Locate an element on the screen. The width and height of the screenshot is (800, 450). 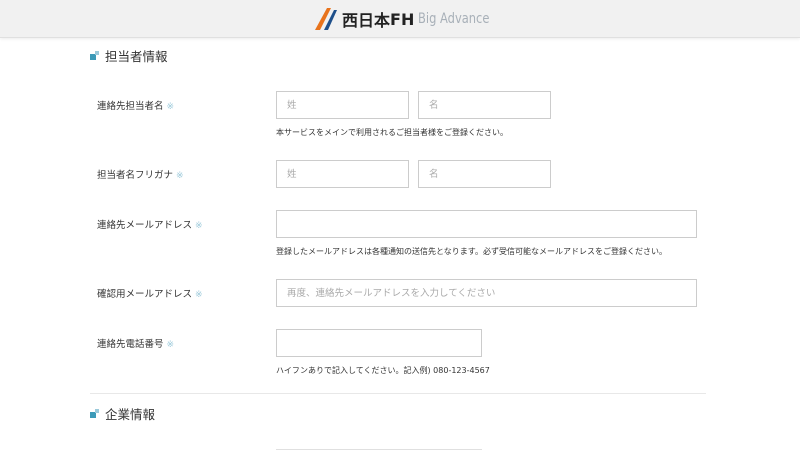
phone-label: 連絡先電話番号 ※ is located at coordinates (136, 344).